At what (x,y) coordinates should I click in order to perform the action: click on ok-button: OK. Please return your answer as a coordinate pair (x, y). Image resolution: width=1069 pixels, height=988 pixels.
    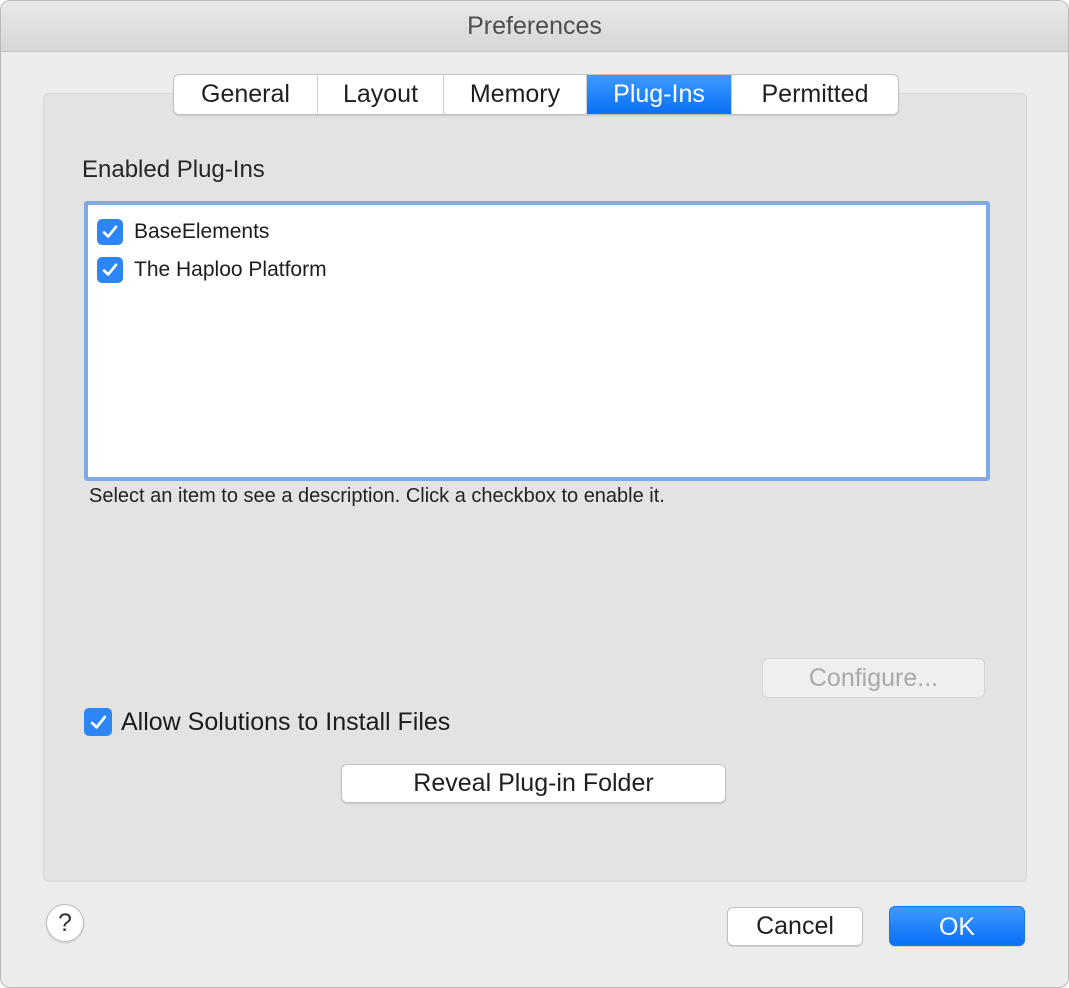
    Looking at the image, I should click on (957, 926).